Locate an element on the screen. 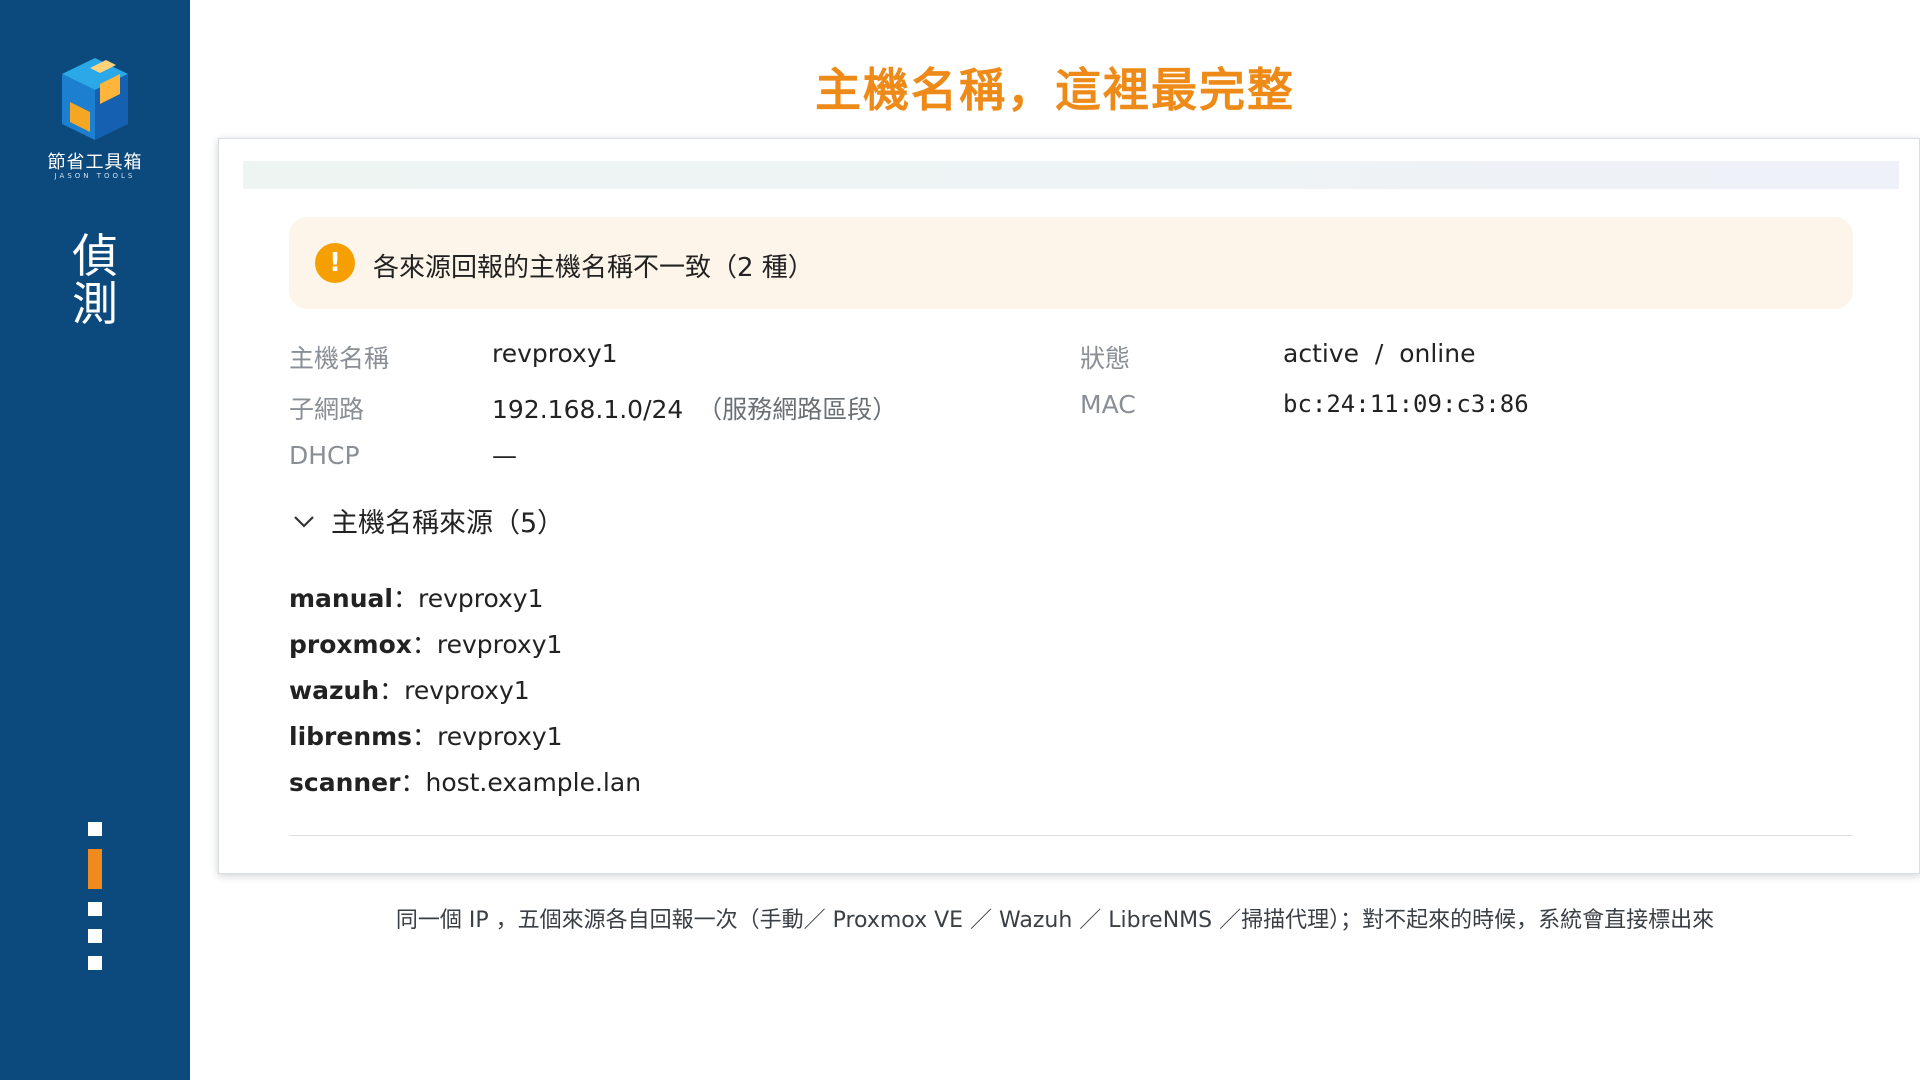  subnet-value: 192.168.1.0/24 （服務網路區段） is located at coordinates (694, 408).